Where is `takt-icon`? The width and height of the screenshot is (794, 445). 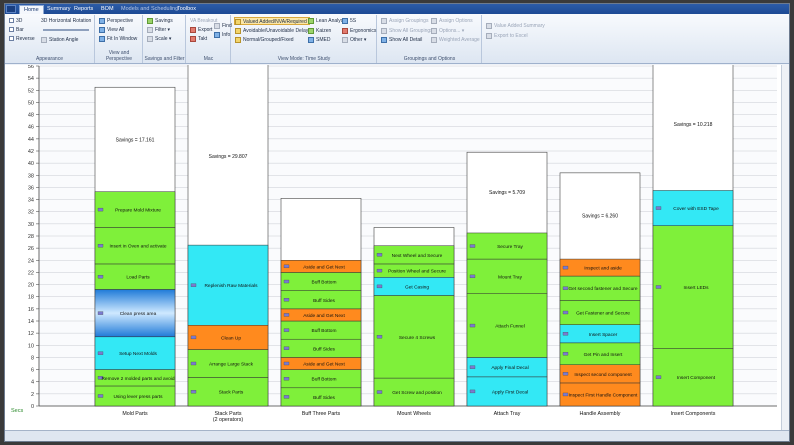 takt-icon is located at coordinates (193, 38).